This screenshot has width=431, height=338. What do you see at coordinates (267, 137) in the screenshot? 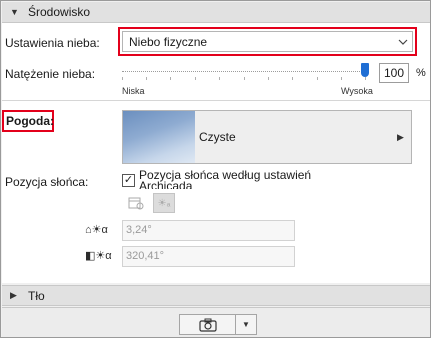
I see `weather-picker: Czyste ▶` at bounding box center [267, 137].